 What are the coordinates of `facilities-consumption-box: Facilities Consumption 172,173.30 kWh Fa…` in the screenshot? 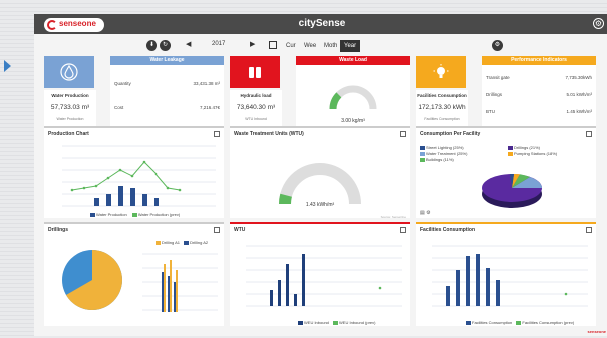 It's located at (442, 109).